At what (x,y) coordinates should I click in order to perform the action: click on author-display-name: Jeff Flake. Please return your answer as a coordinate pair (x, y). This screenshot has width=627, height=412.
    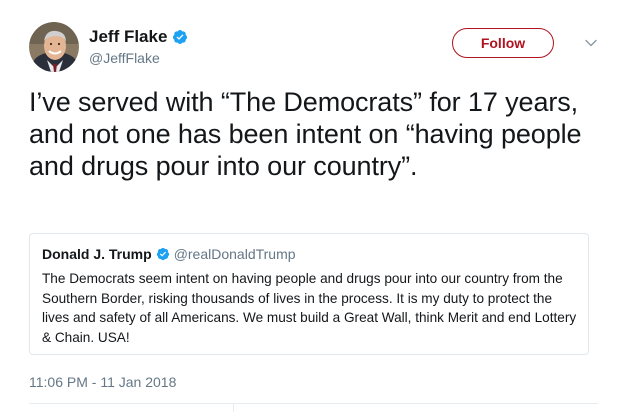
    Looking at the image, I should click on (128, 37).